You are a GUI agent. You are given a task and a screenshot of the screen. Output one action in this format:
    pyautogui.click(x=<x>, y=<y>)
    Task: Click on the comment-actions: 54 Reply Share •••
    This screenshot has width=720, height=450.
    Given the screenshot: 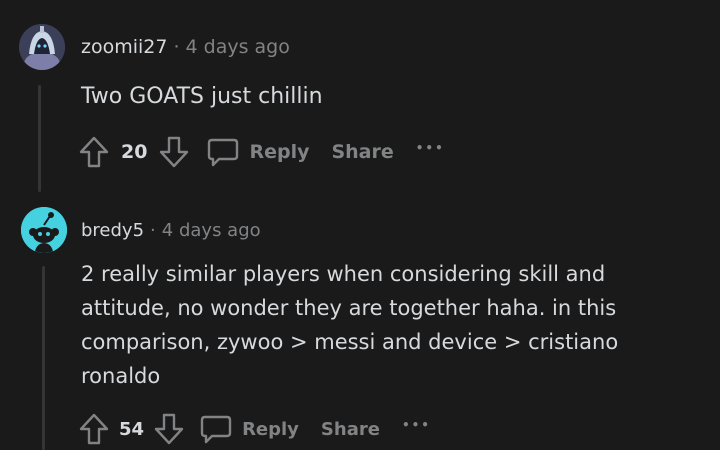 What is the action you would take?
    pyautogui.click(x=255, y=429)
    